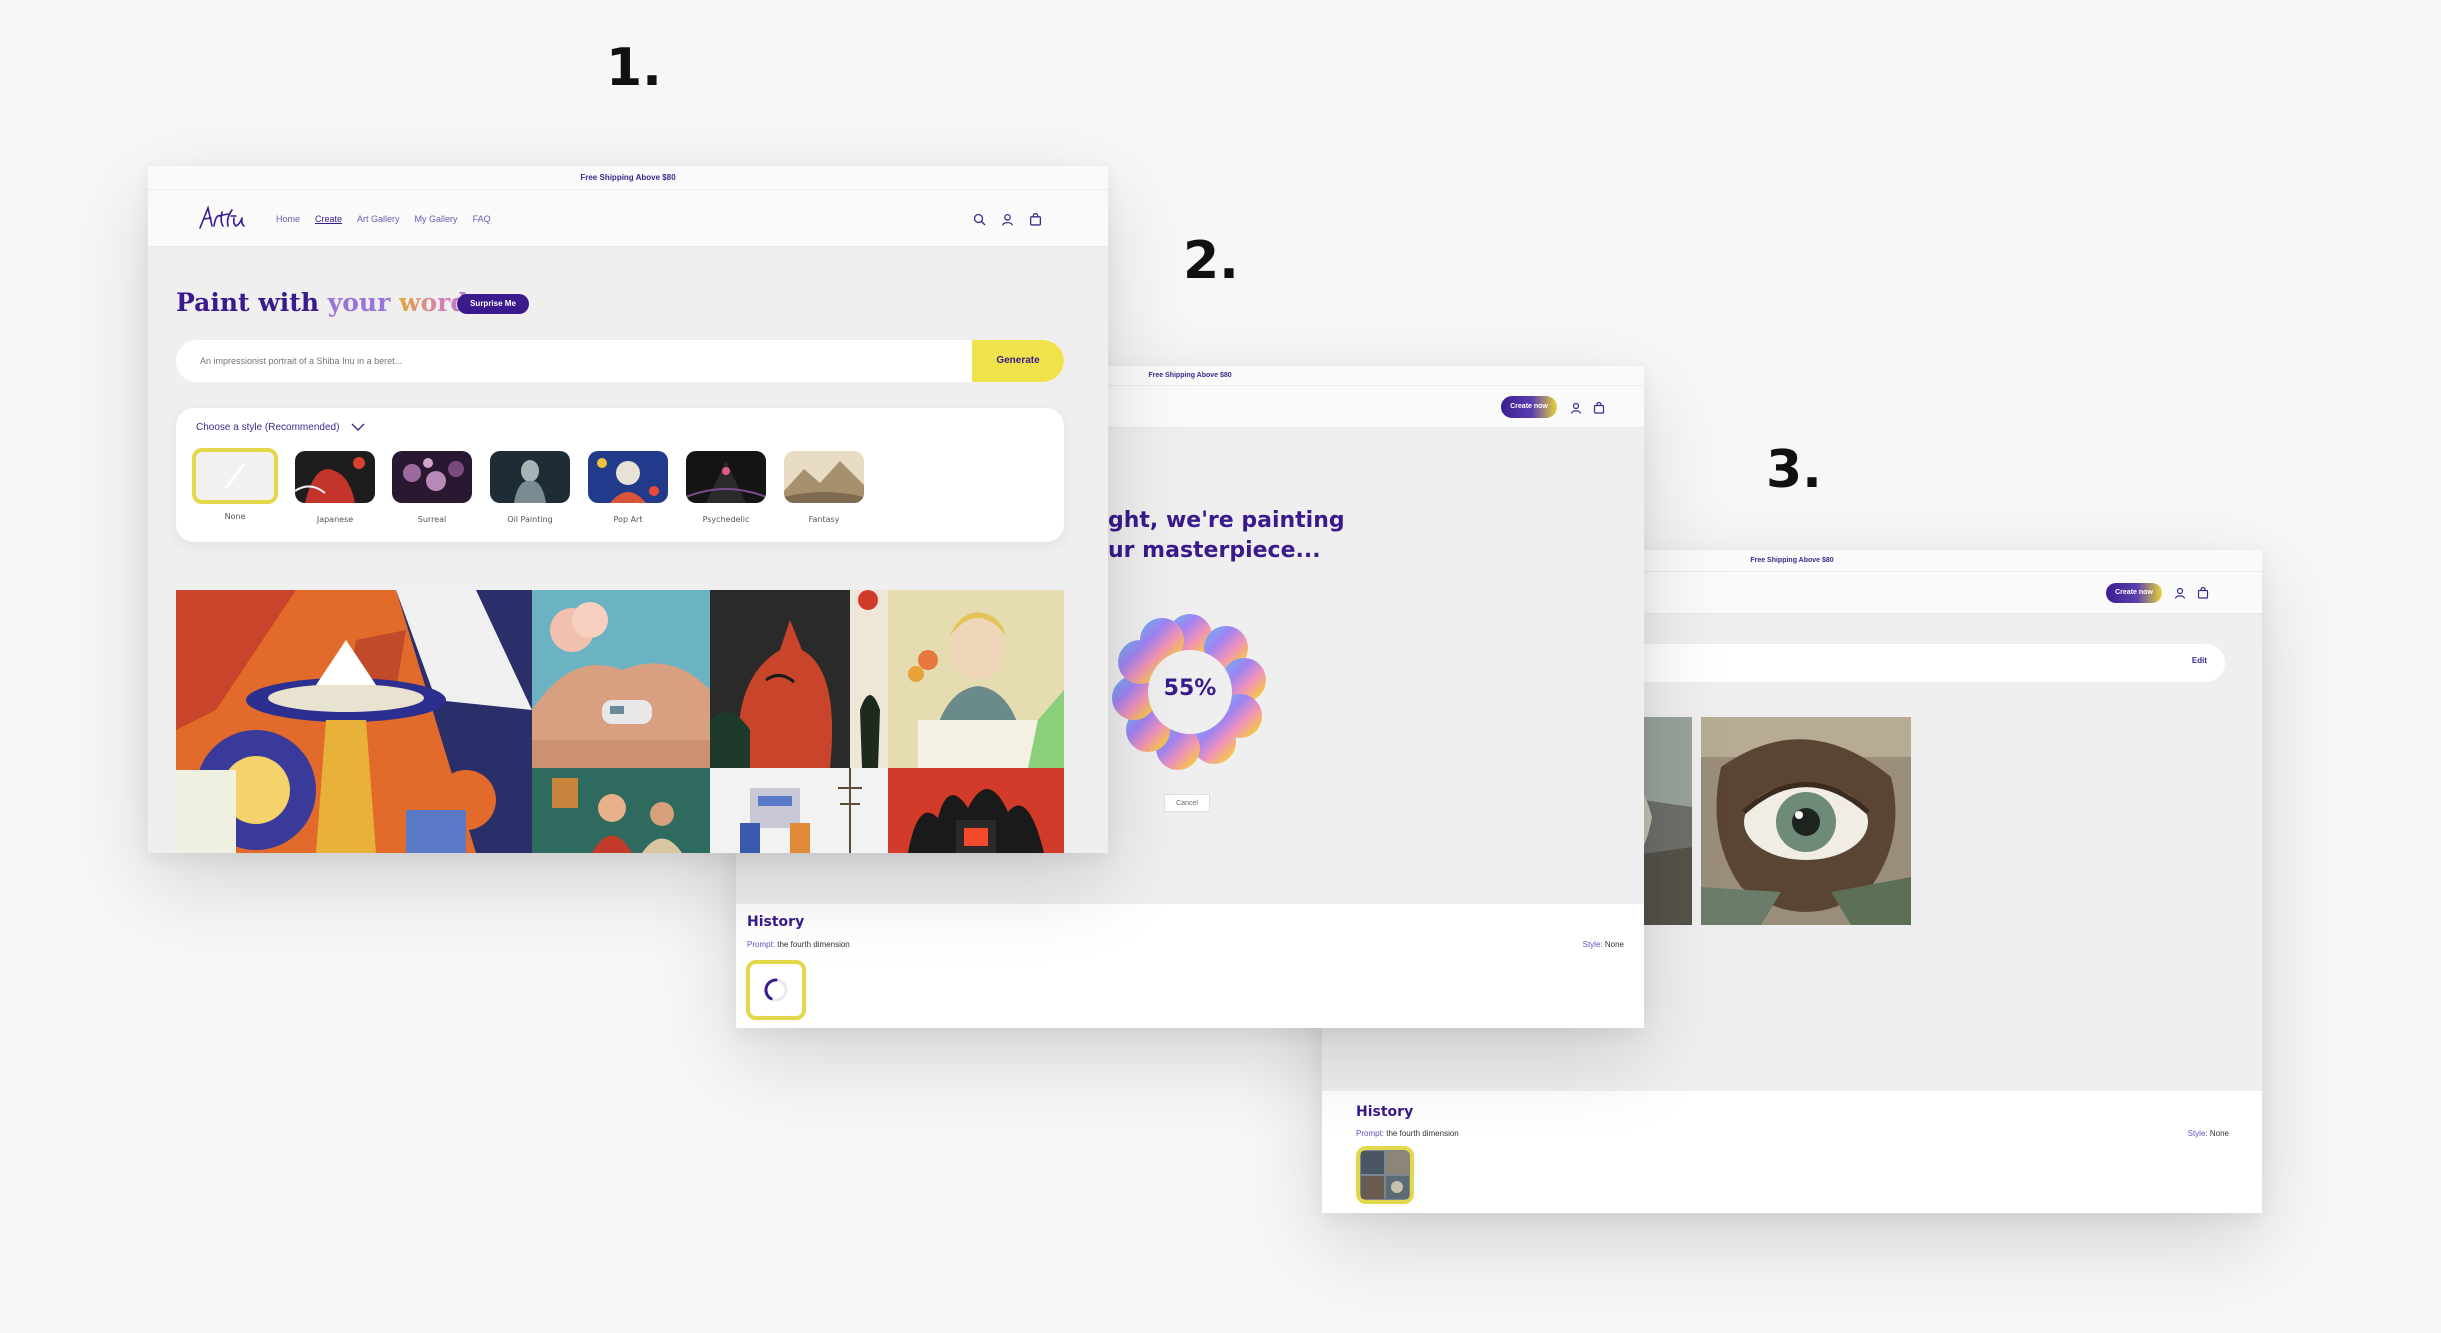 Image resolution: width=2441 pixels, height=1333 pixels. What do you see at coordinates (378, 219) in the screenshot?
I see `nav-art-gallery: Art Gallery` at bounding box center [378, 219].